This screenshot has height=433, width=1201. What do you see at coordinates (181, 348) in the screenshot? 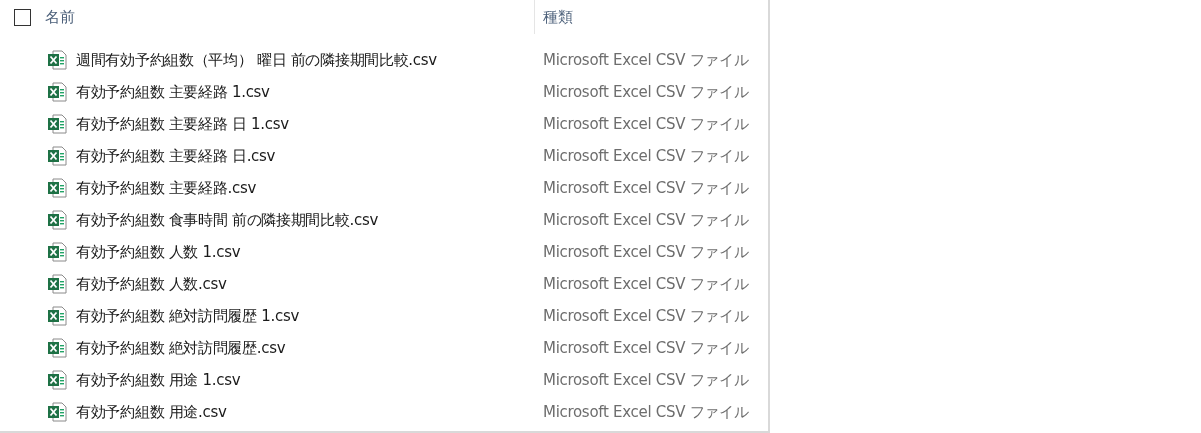
I see `file-name: 有効予約組数 絶対訪問履歴.csv` at bounding box center [181, 348].